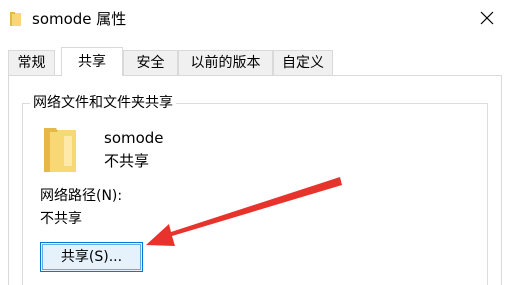  Describe the element at coordinates (303, 62) in the screenshot. I see `tab-customize: 自定义` at that location.